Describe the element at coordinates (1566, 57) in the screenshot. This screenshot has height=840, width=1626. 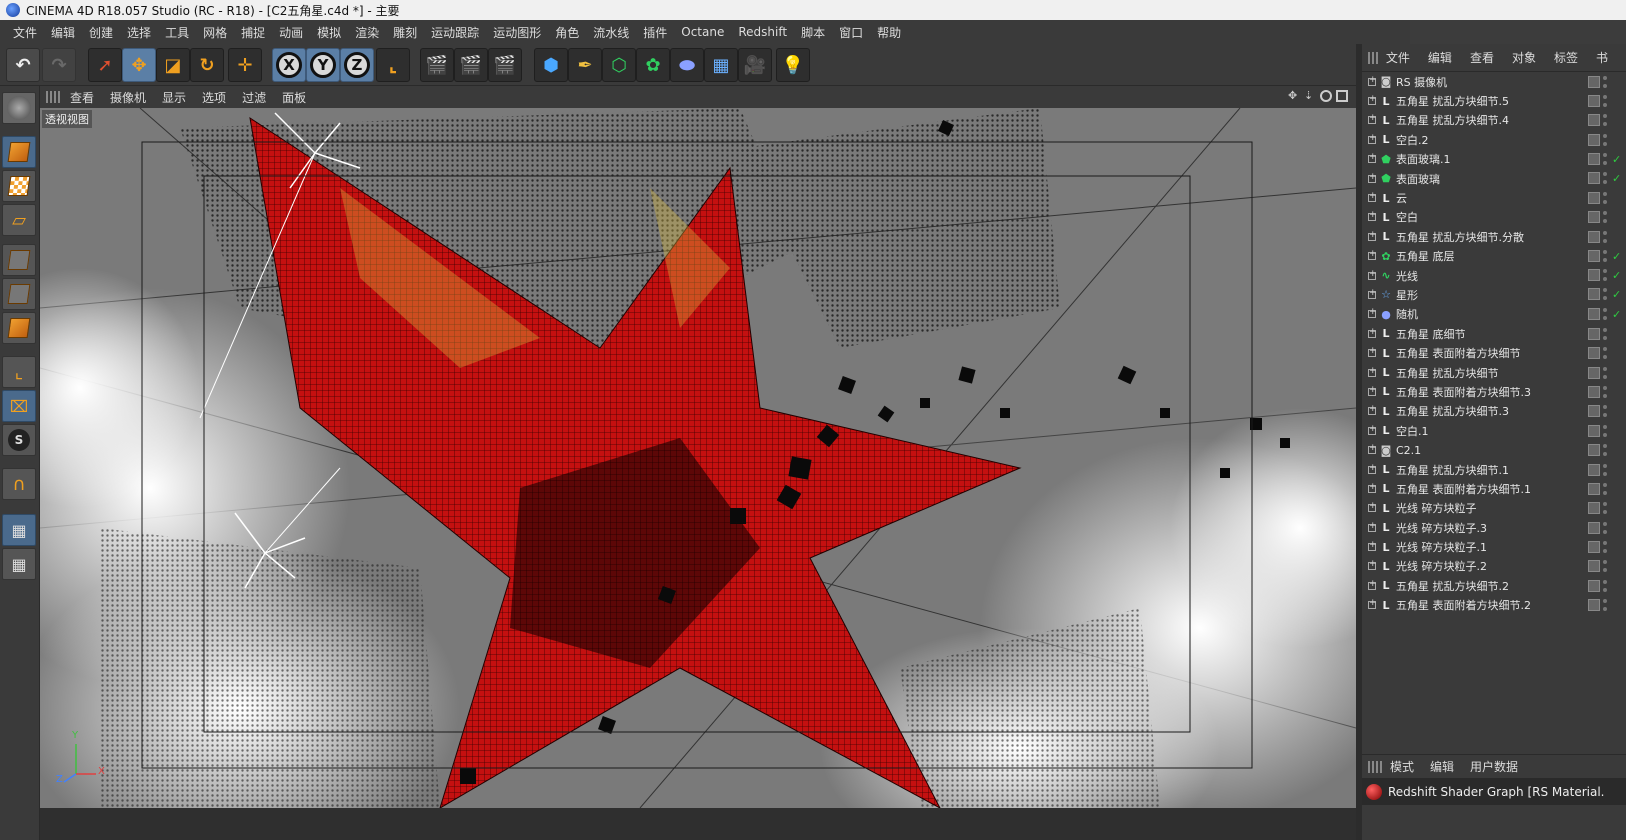
I see `object-menu-item: 标签` at that location.